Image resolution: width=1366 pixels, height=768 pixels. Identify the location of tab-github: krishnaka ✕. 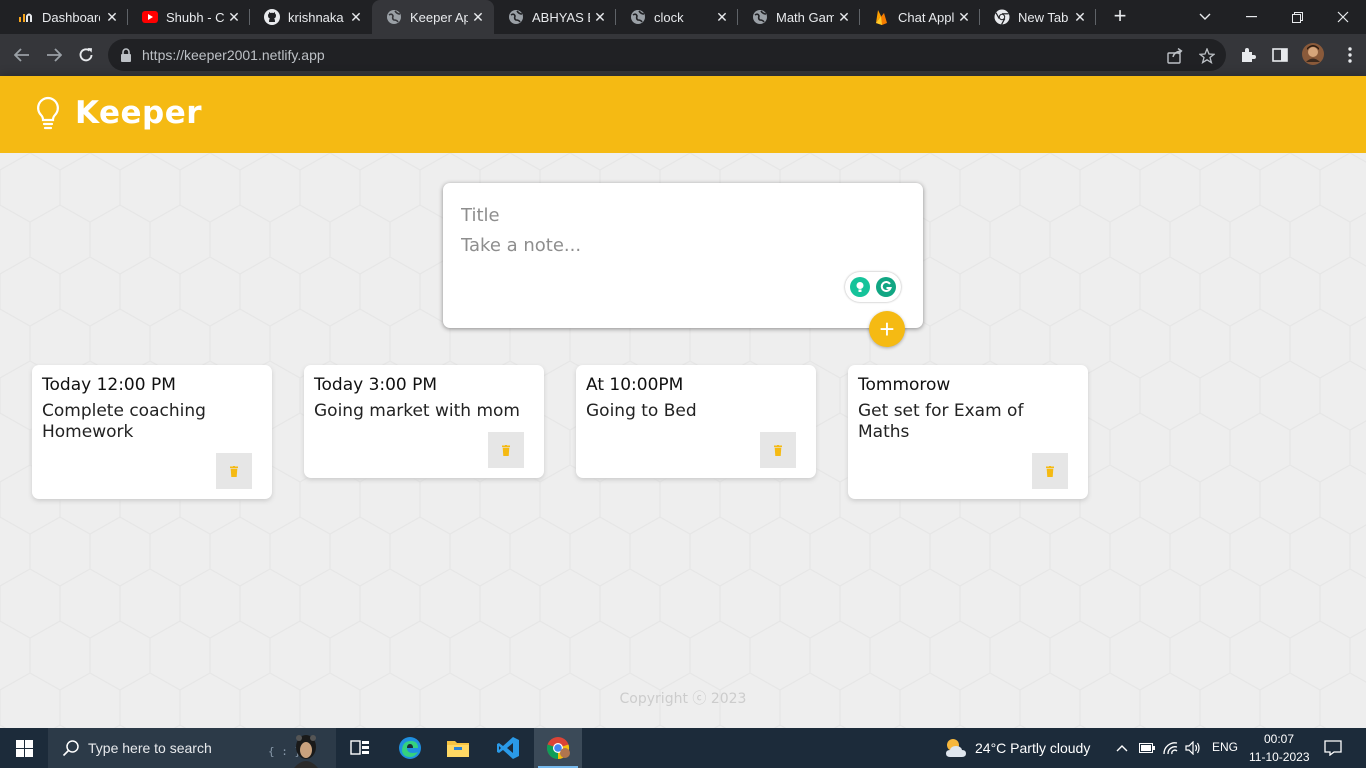
(311, 17).